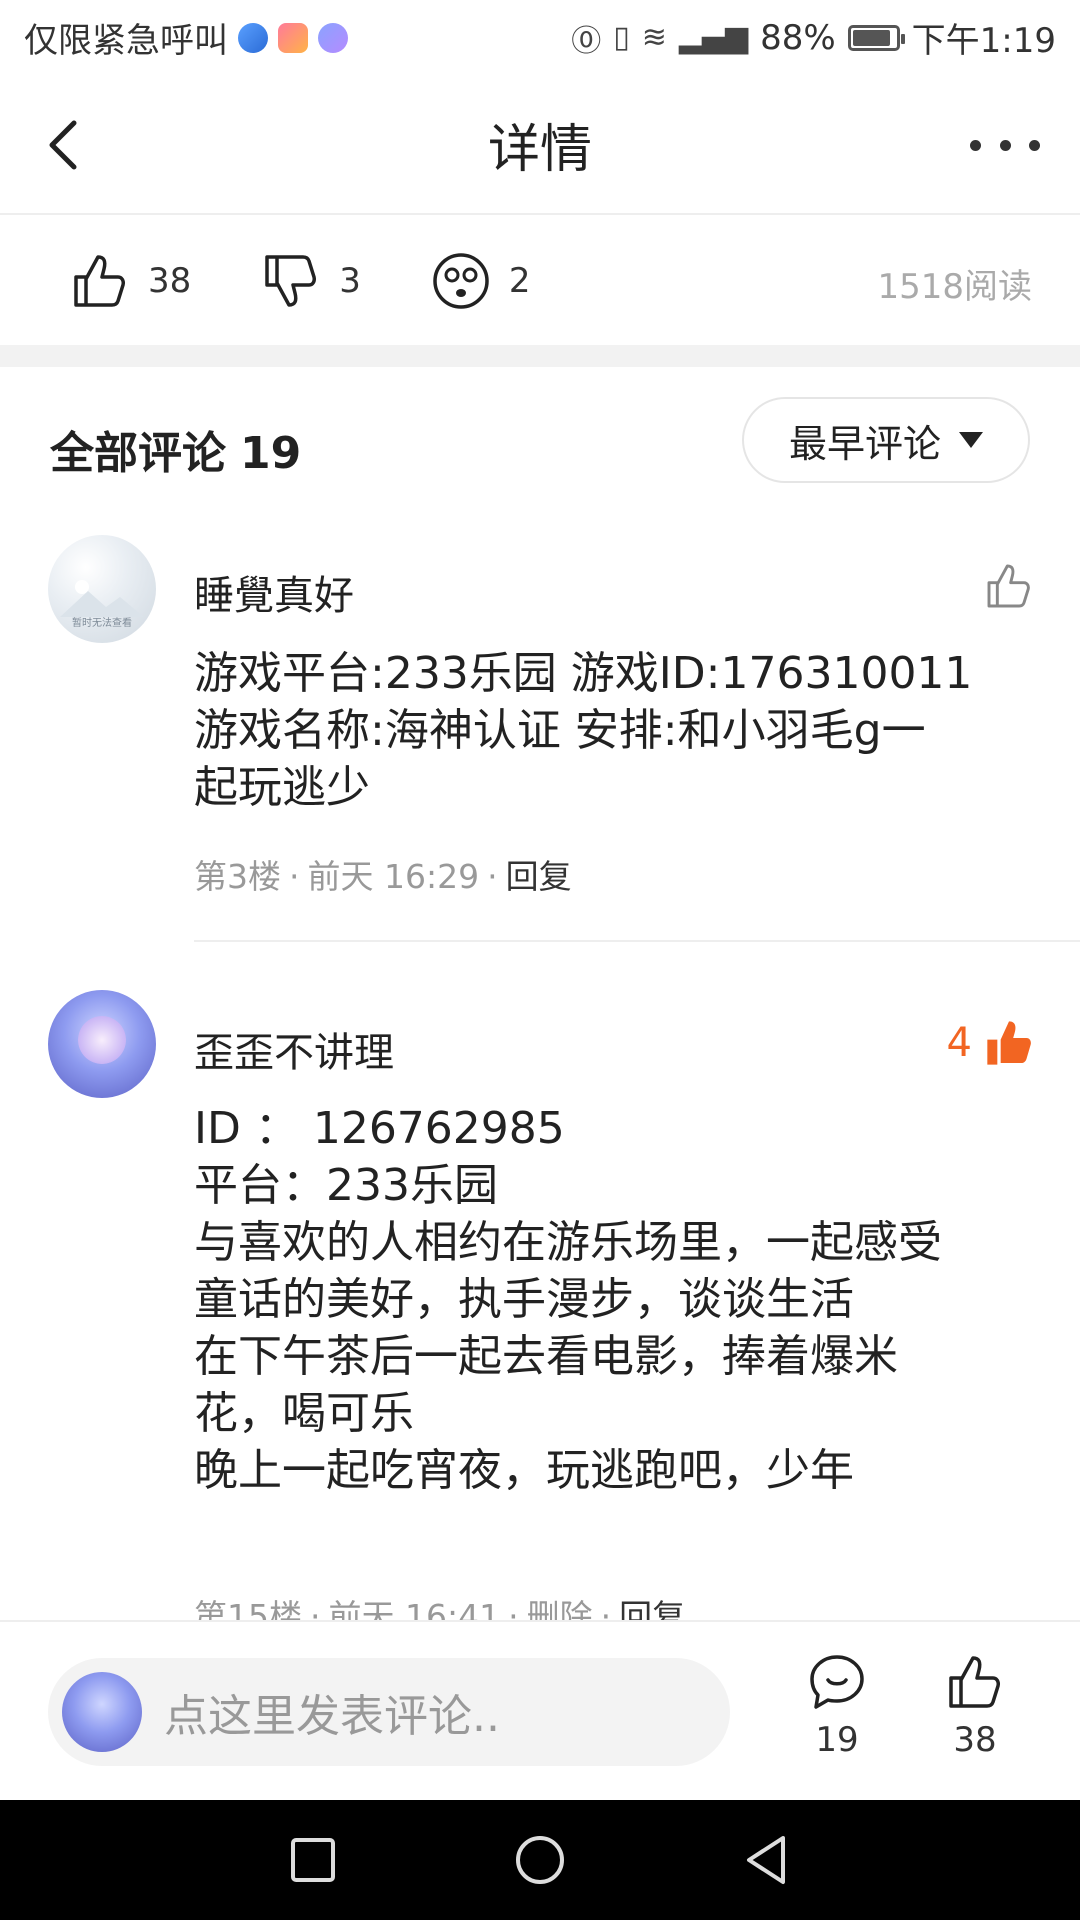 The width and height of the screenshot is (1080, 1920). I want to click on back-button, so click(66, 145).